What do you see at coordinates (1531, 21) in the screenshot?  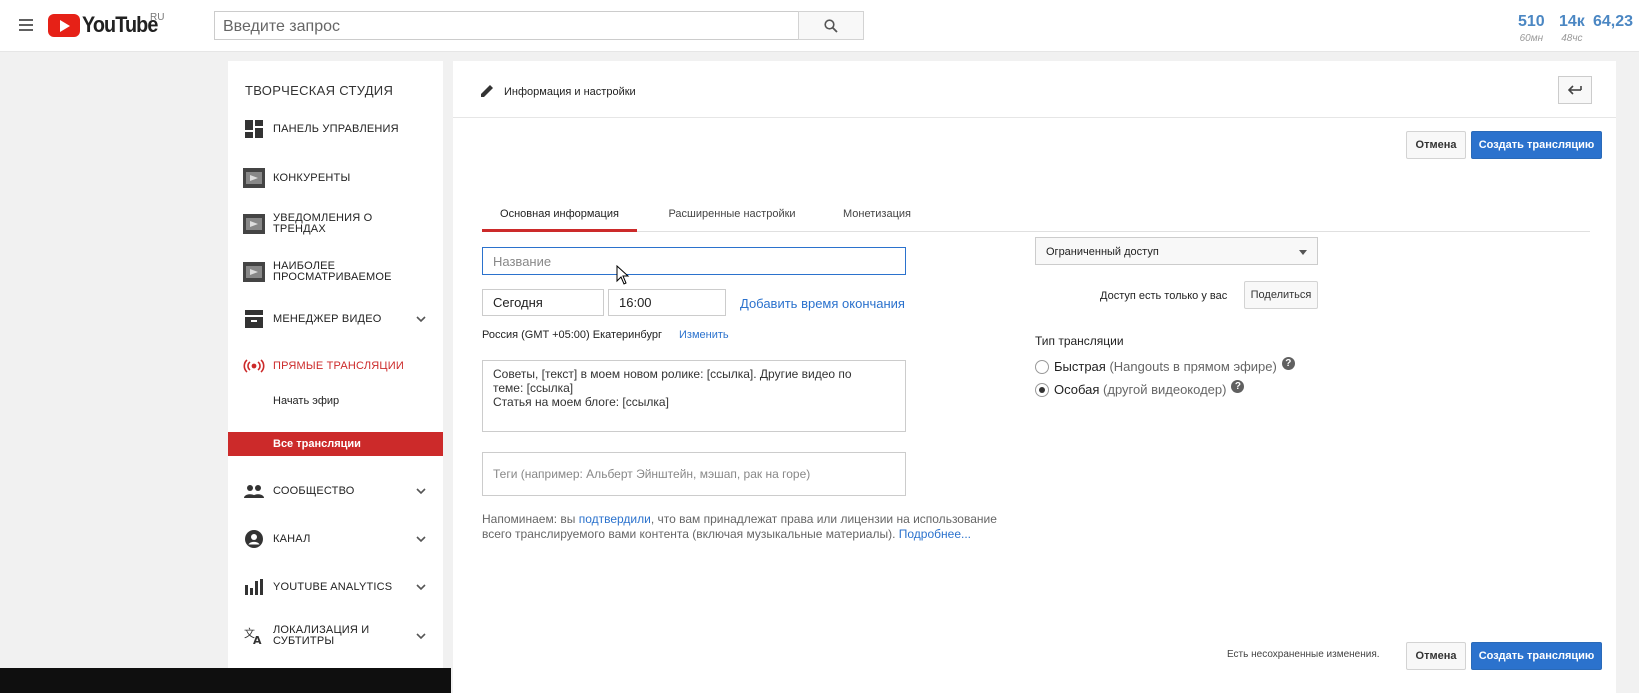 I see `stat-value: 510` at bounding box center [1531, 21].